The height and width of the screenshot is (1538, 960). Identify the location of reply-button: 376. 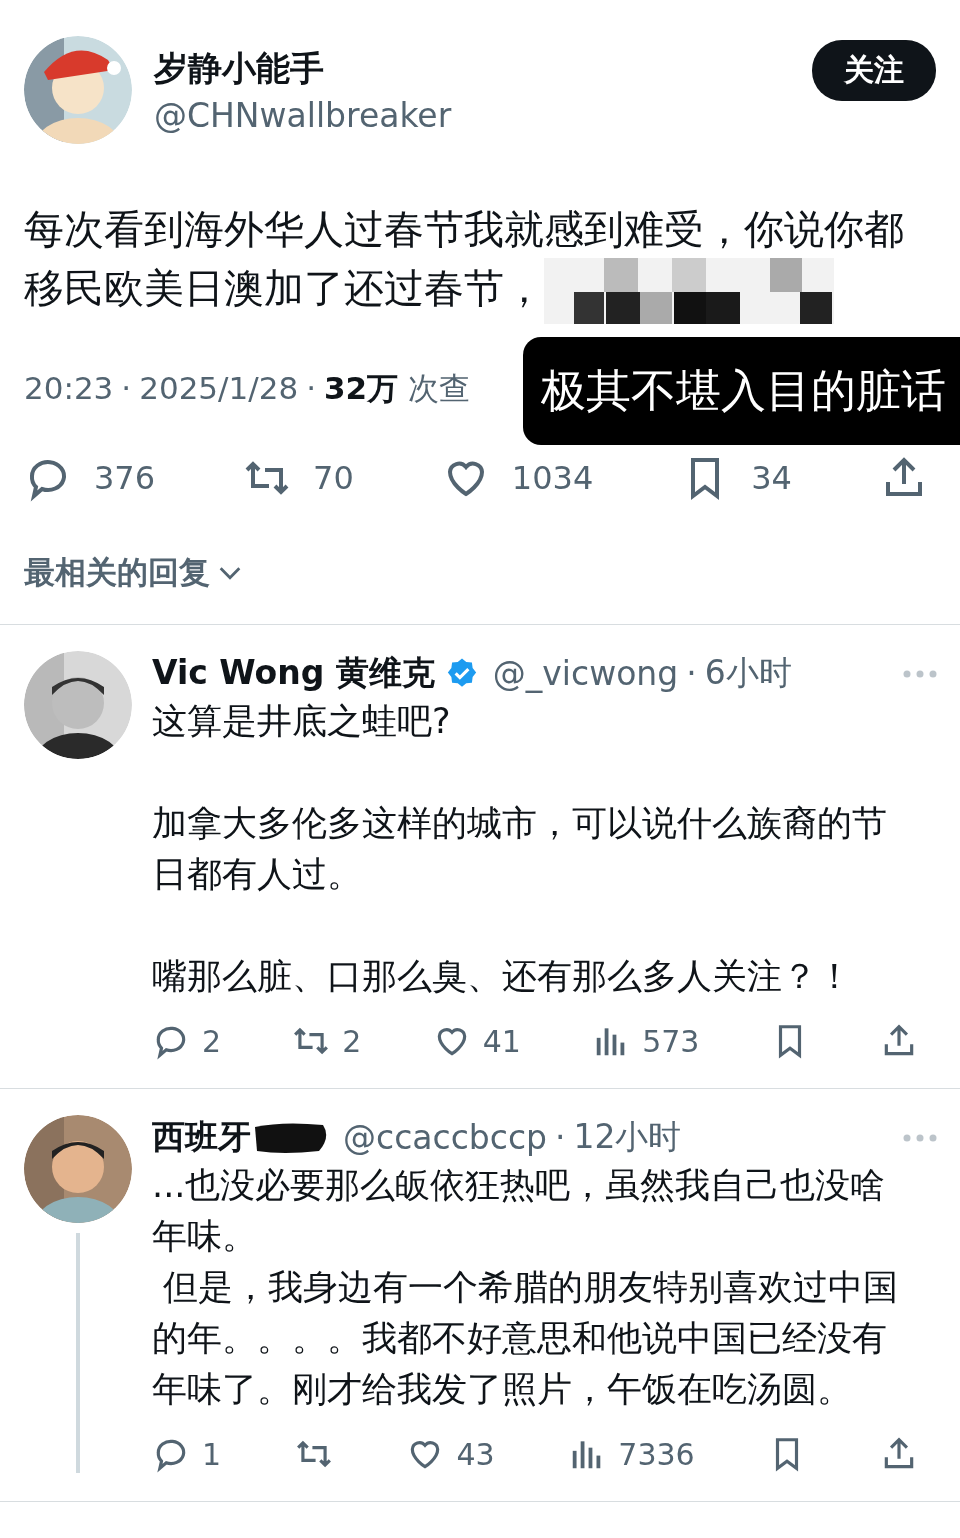
(90, 478).